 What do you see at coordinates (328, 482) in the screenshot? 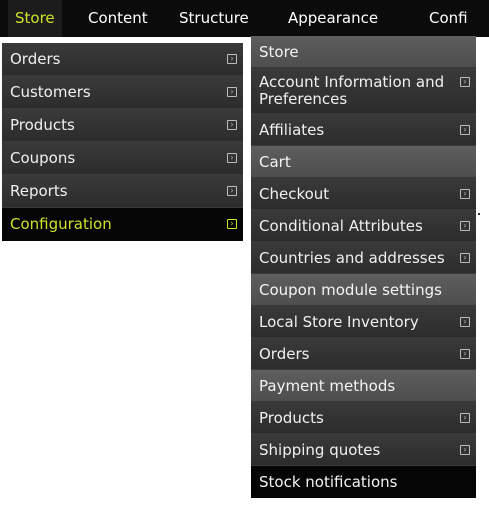
I see `submenu-item-label: Stock notifications` at bounding box center [328, 482].